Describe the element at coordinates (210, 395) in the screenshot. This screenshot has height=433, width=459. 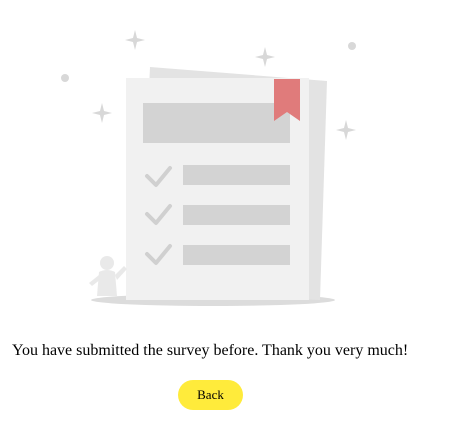
I see `back-button: Back` at that location.